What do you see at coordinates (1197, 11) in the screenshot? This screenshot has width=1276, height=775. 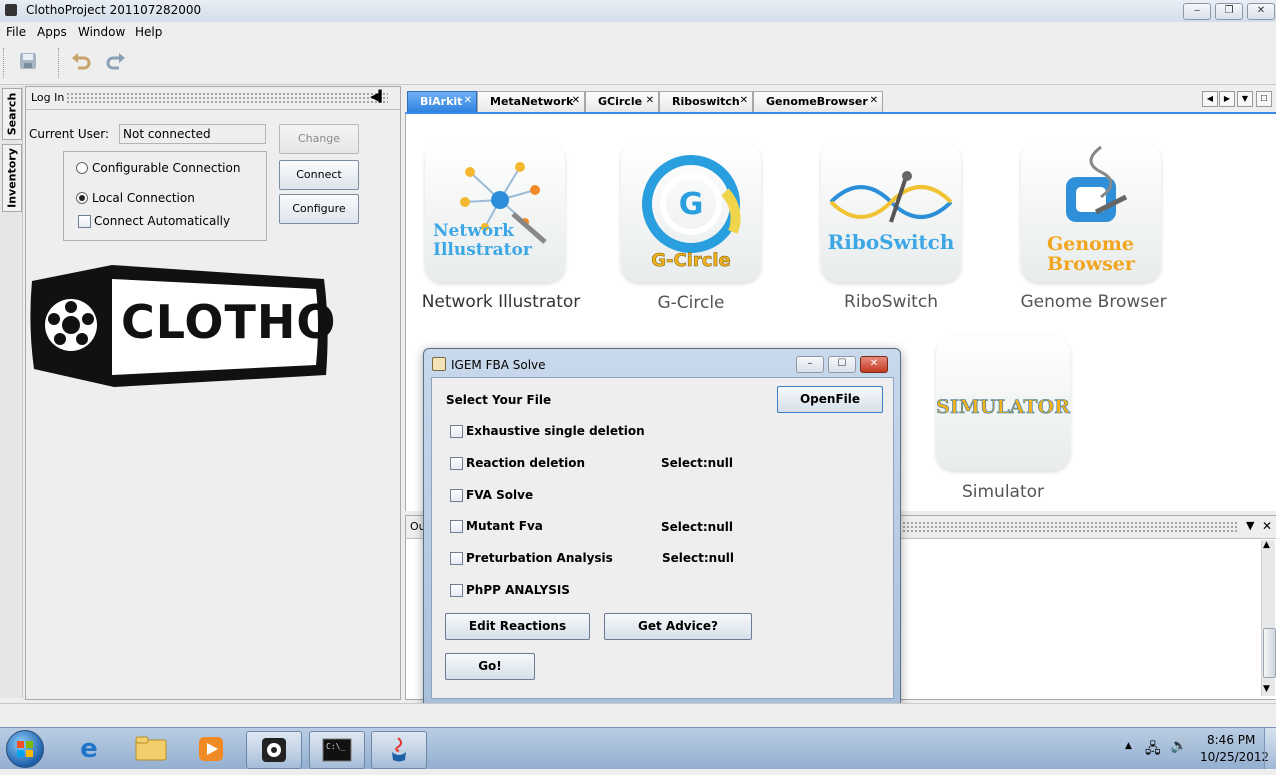 I see `minimize-button: ‒` at bounding box center [1197, 11].